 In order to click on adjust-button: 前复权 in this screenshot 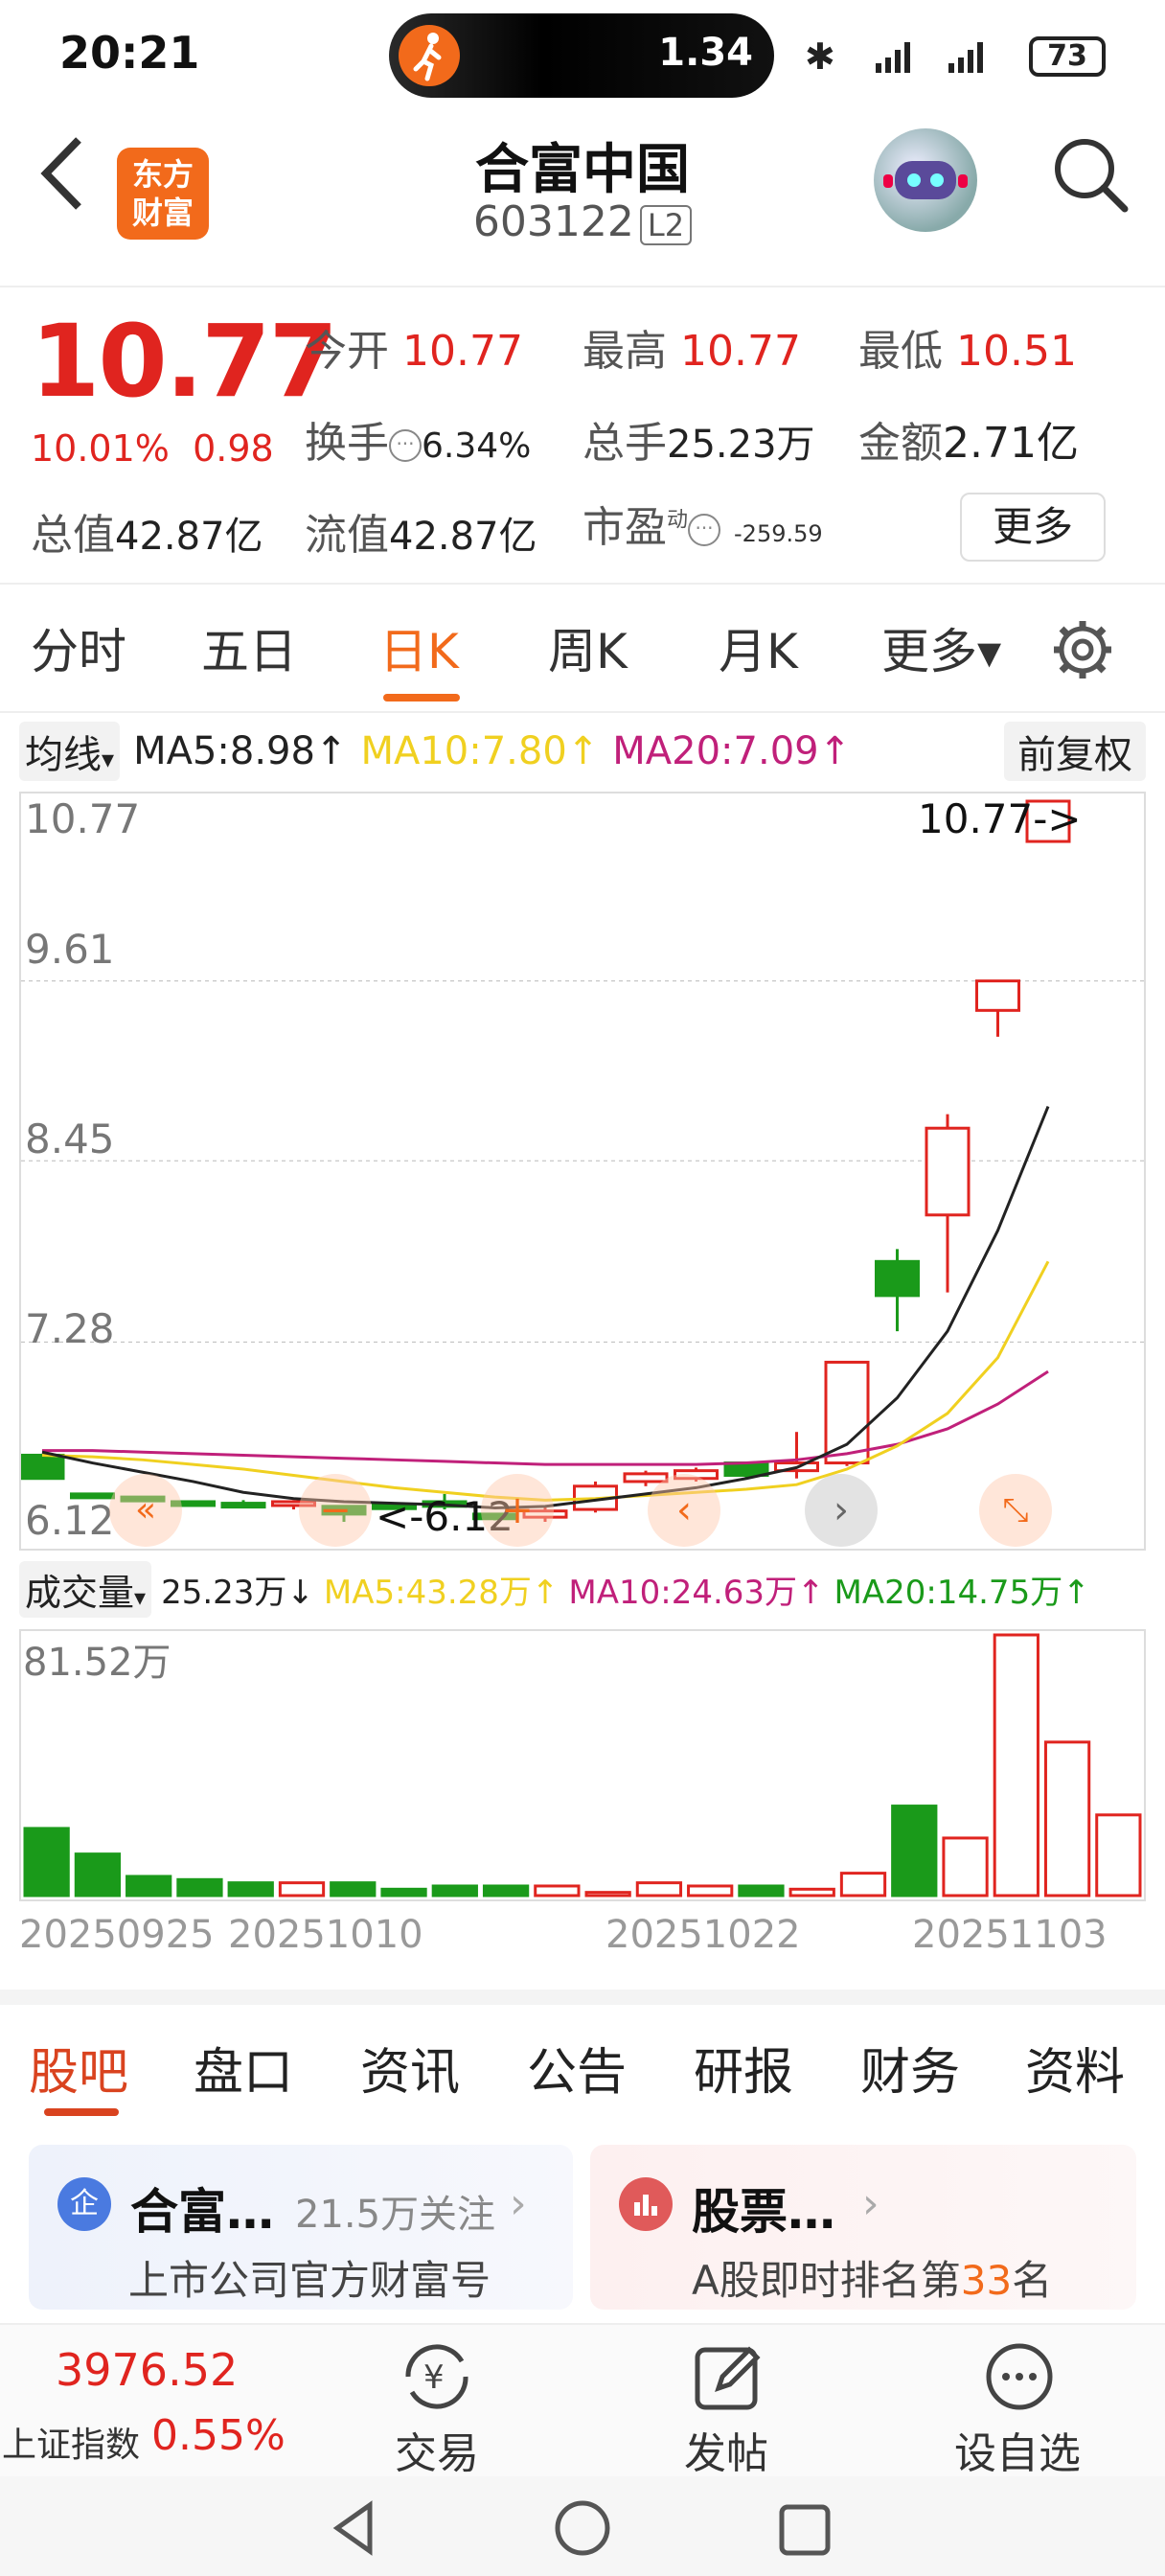, I will do `click(1075, 751)`.